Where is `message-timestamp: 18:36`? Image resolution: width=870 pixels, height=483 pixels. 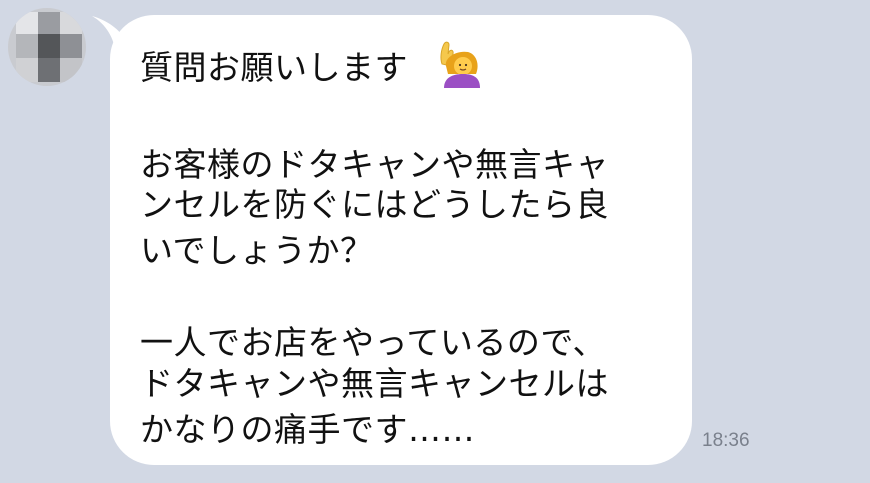 message-timestamp: 18:36 is located at coordinates (726, 440).